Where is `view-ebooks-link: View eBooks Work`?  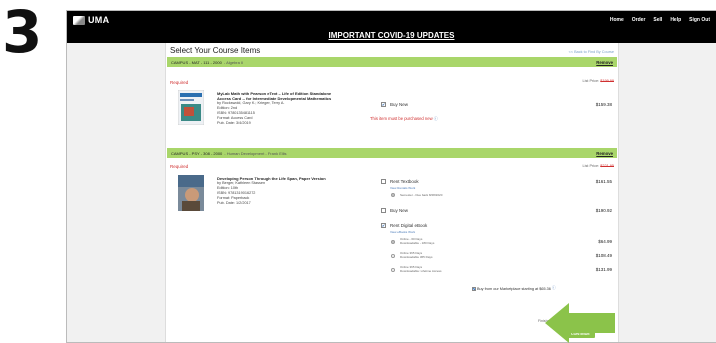 view-ebooks-link: View eBooks Work is located at coordinates (402, 232).